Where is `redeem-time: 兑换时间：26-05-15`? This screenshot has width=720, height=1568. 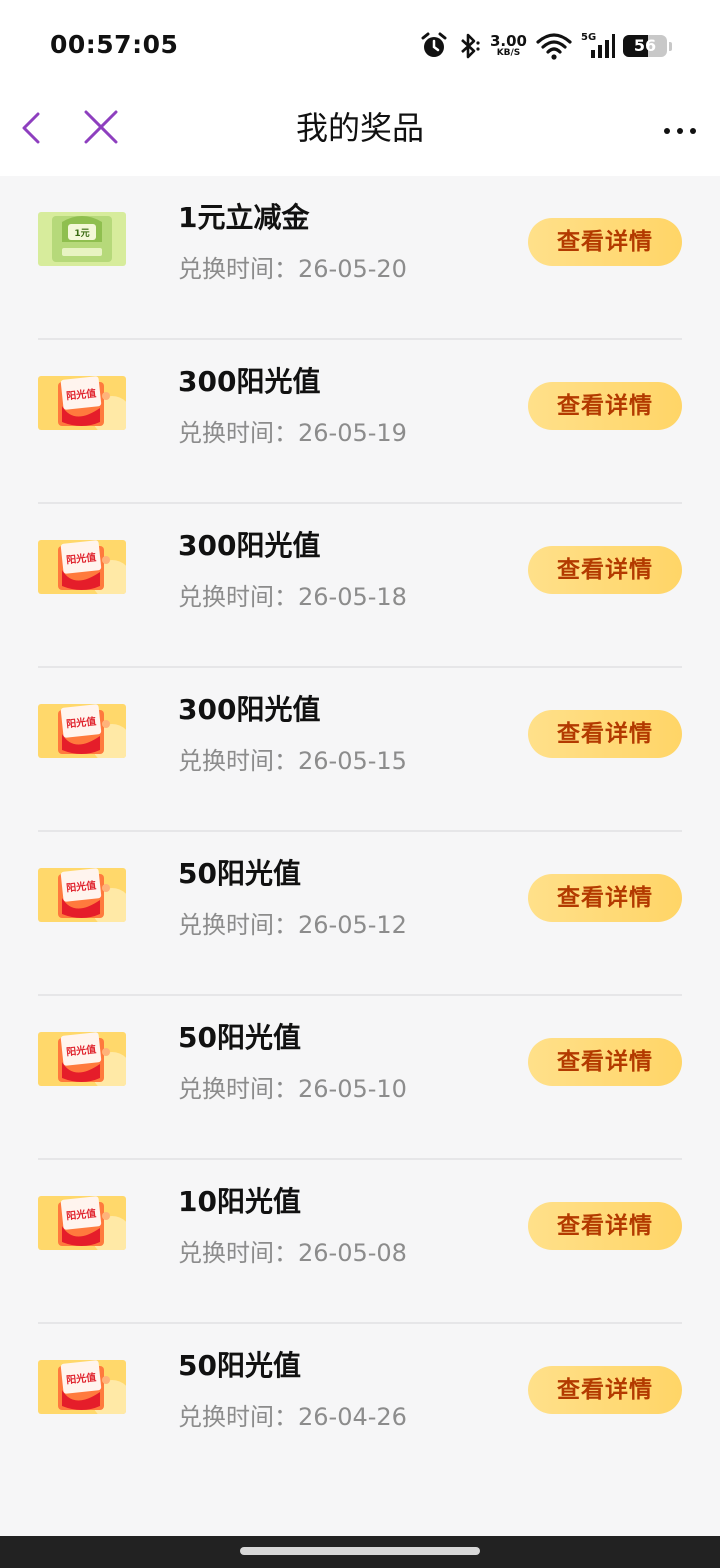 redeem-time: 兑换时间：26-05-15 is located at coordinates (292, 761).